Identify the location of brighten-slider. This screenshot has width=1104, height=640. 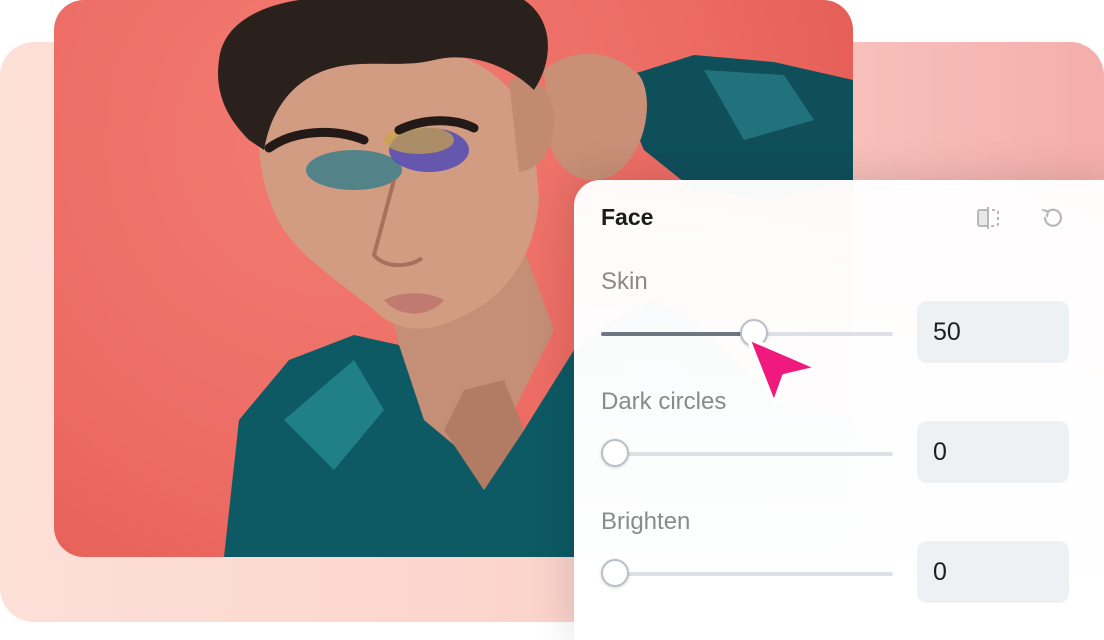
(747, 574).